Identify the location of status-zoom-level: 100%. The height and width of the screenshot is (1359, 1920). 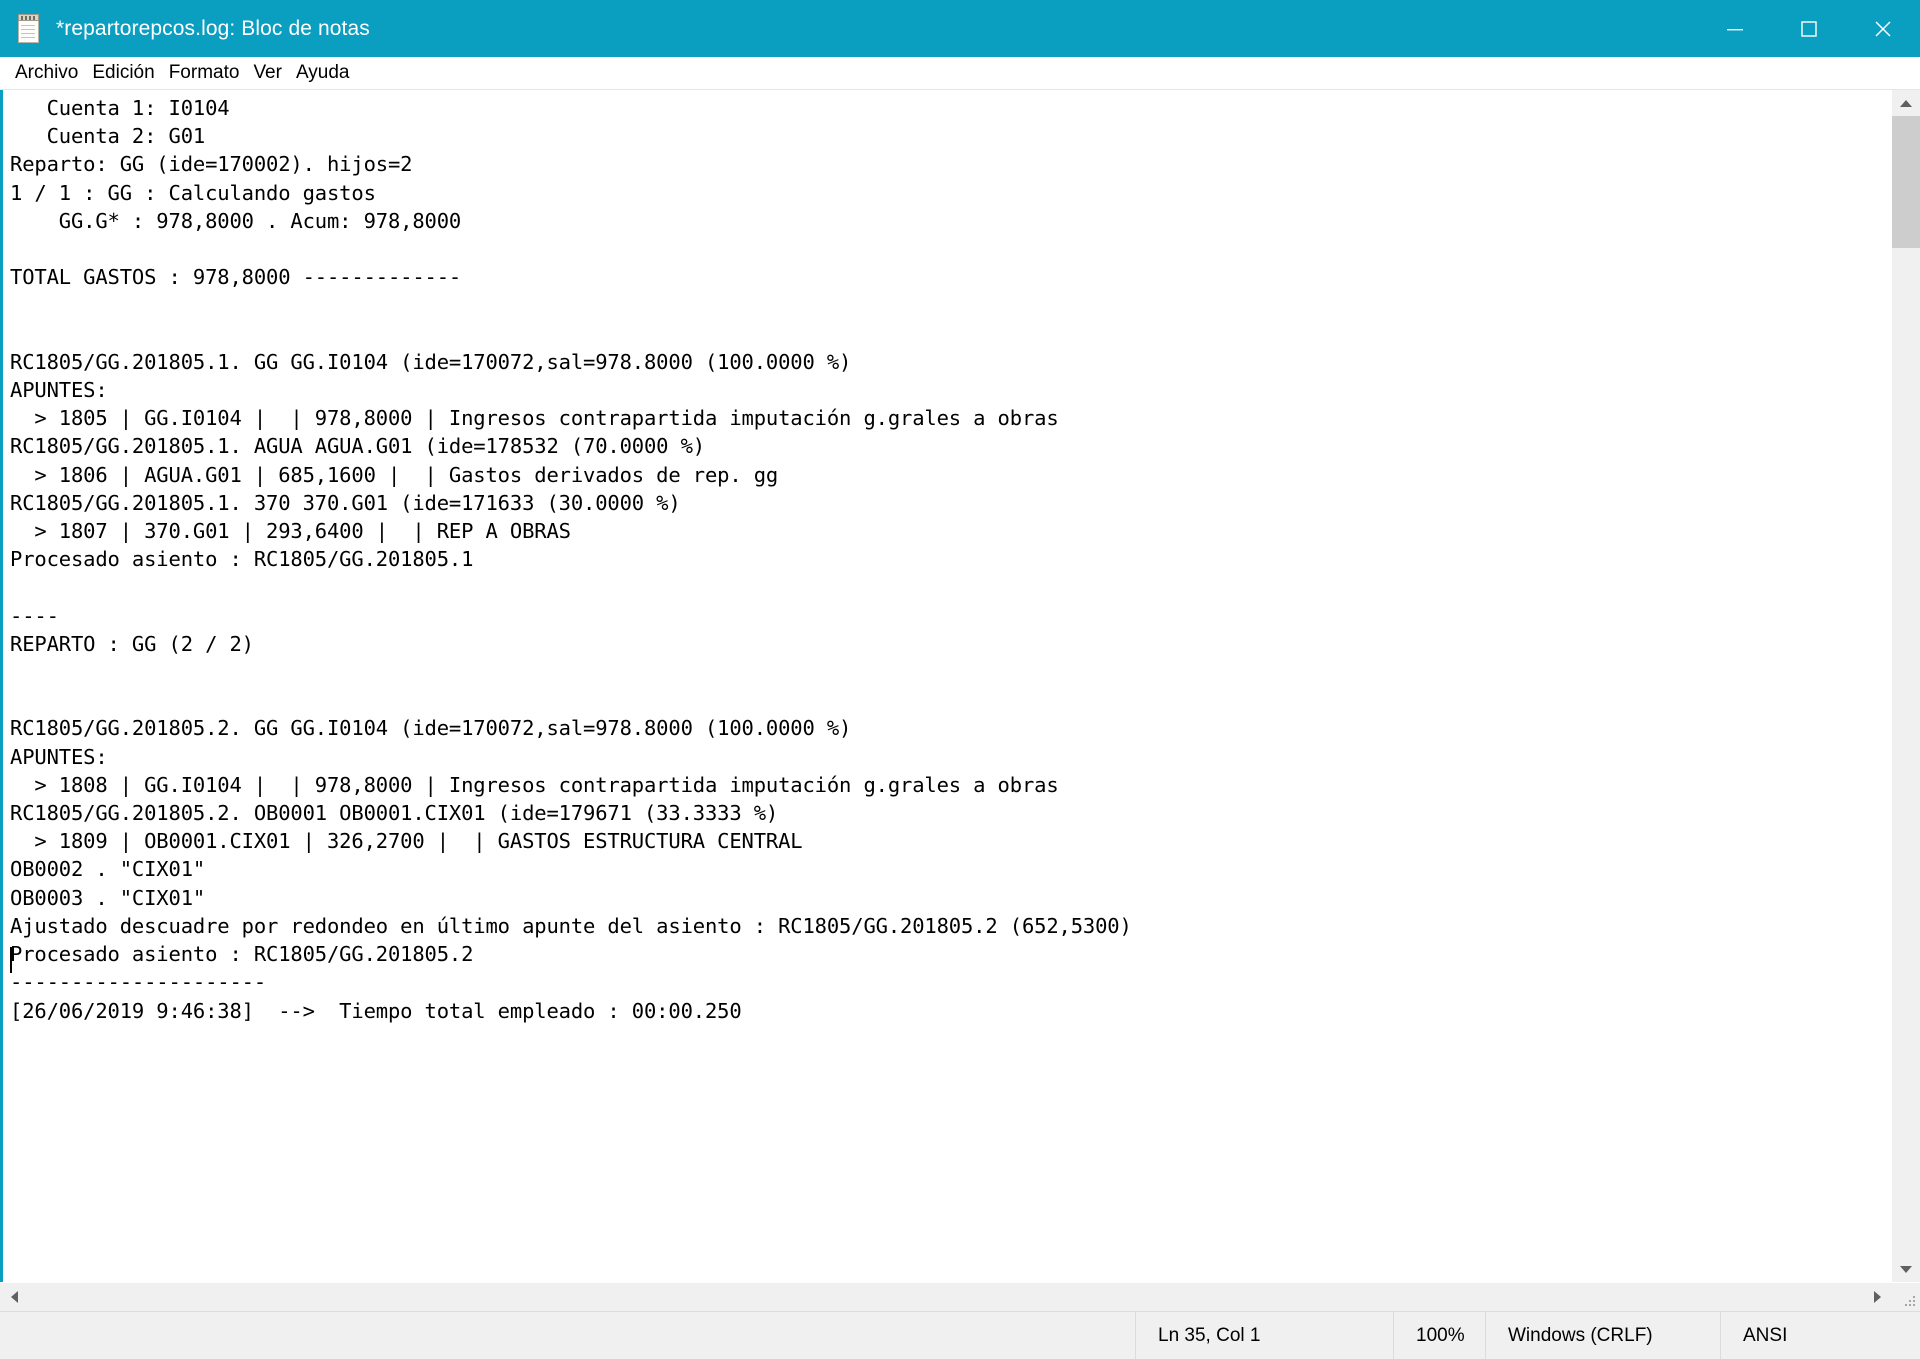
(1439, 1335).